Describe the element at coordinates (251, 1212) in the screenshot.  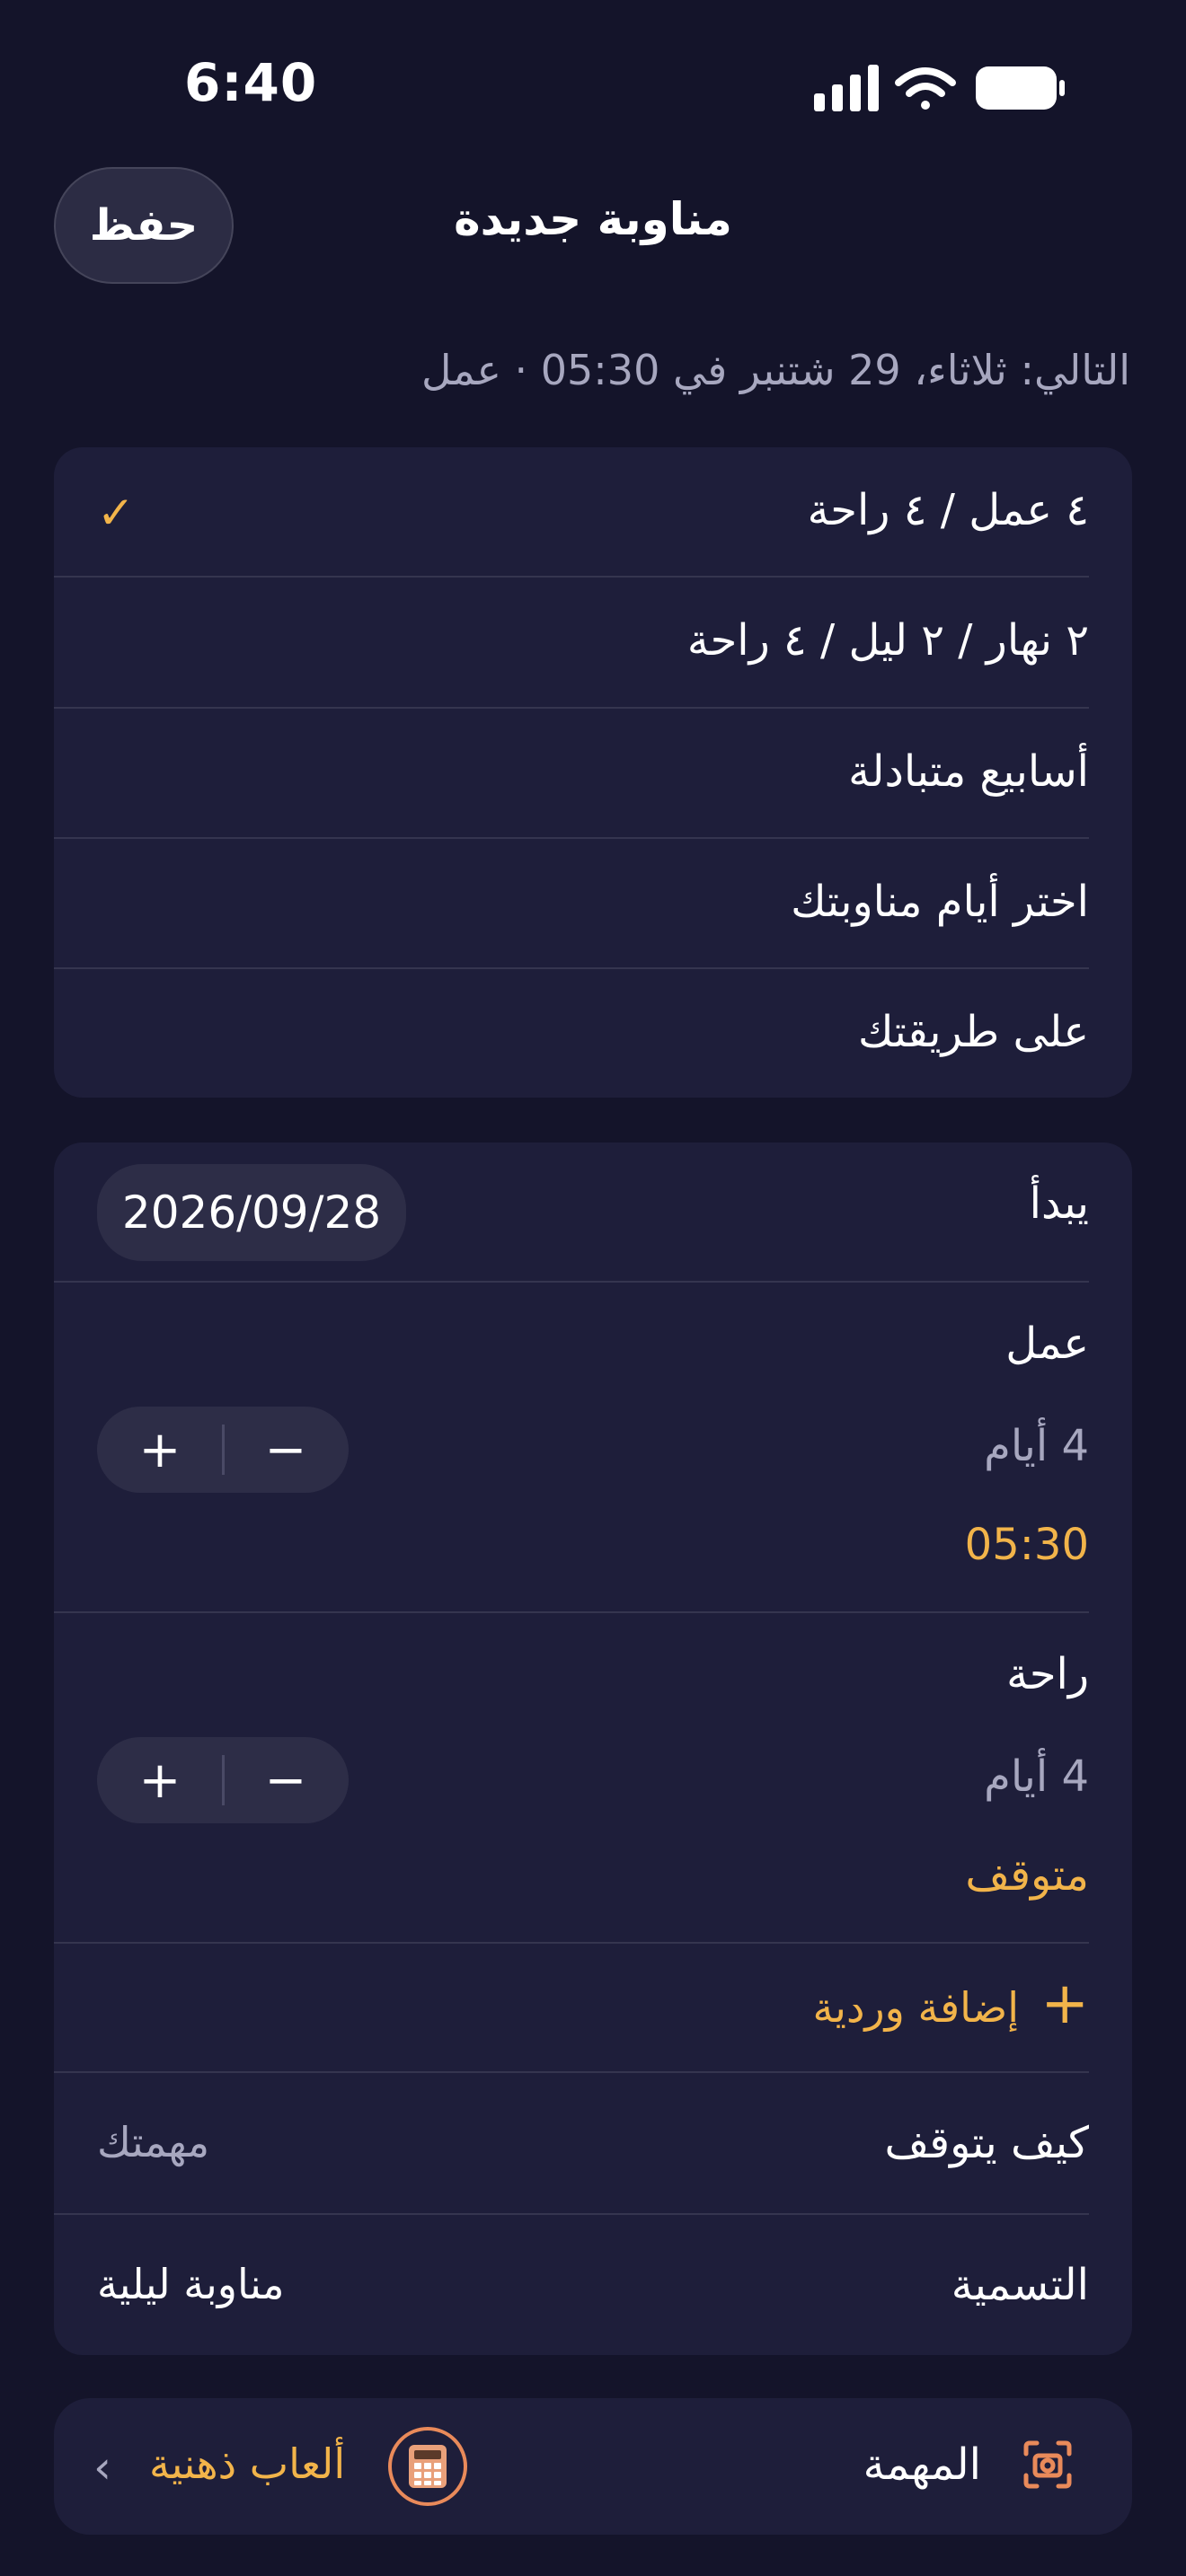
I see `start-date-button: 2026/09/28` at that location.